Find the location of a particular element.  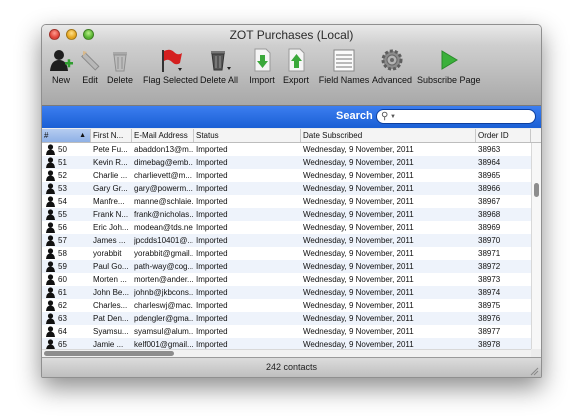

trash-icon is located at coordinates (120, 62).